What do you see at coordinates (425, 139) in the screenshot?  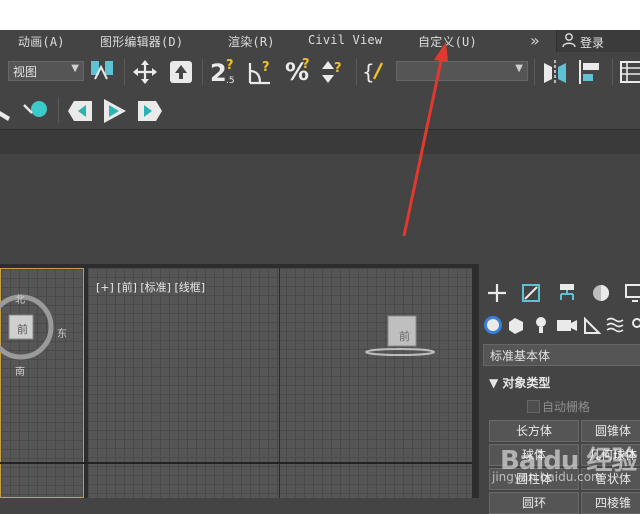 I see `annotation-arrow-icon` at bounding box center [425, 139].